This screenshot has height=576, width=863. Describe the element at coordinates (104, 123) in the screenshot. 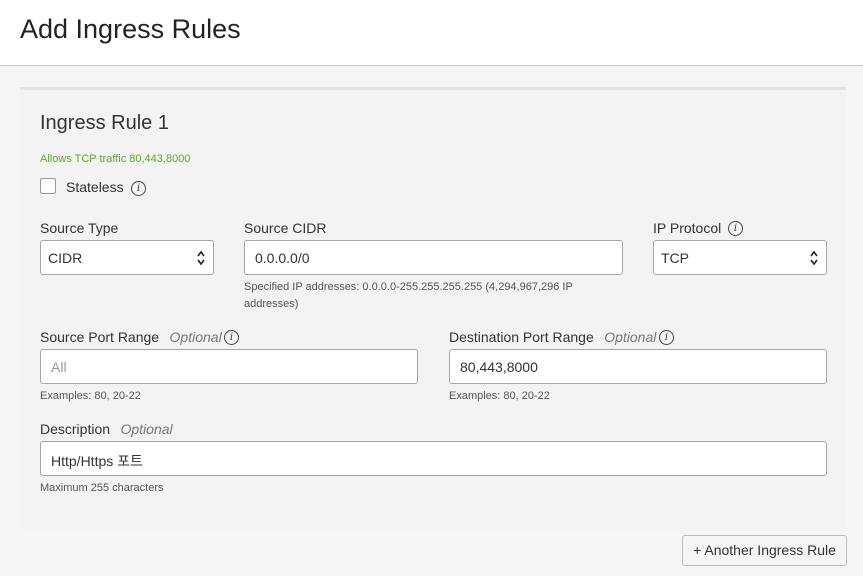

I see `rule-title: Ingress Rule 1` at that location.